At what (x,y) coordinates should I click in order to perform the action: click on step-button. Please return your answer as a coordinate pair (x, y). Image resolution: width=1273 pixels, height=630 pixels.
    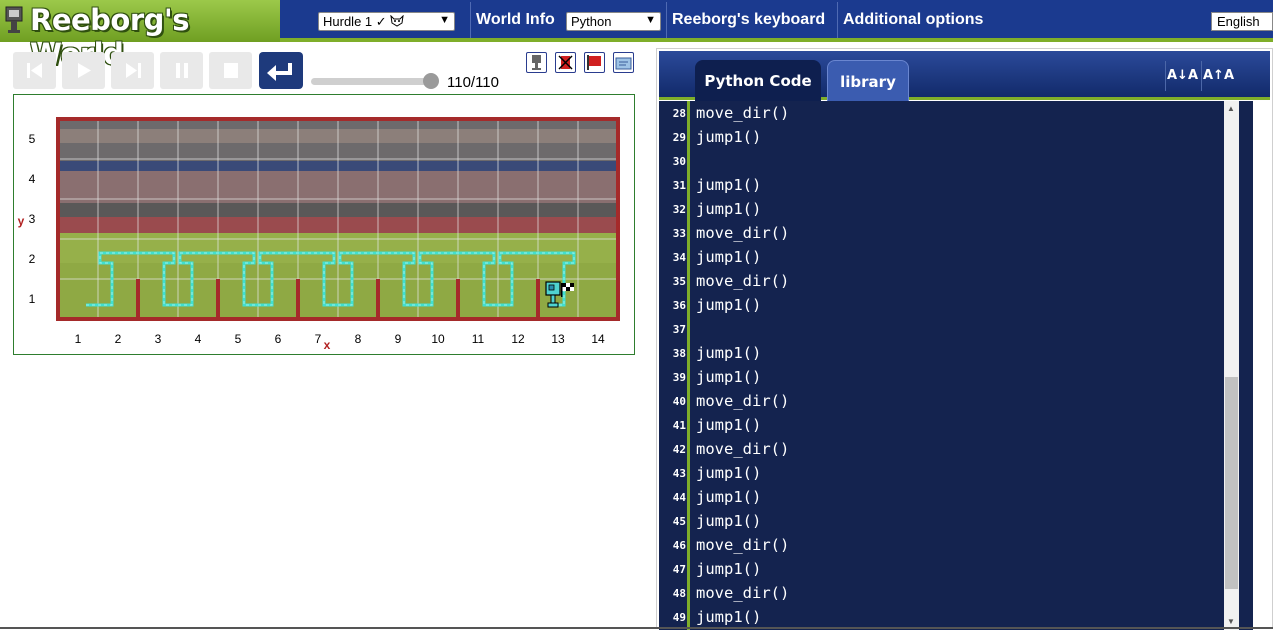
    Looking at the image, I should click on (132, 70).